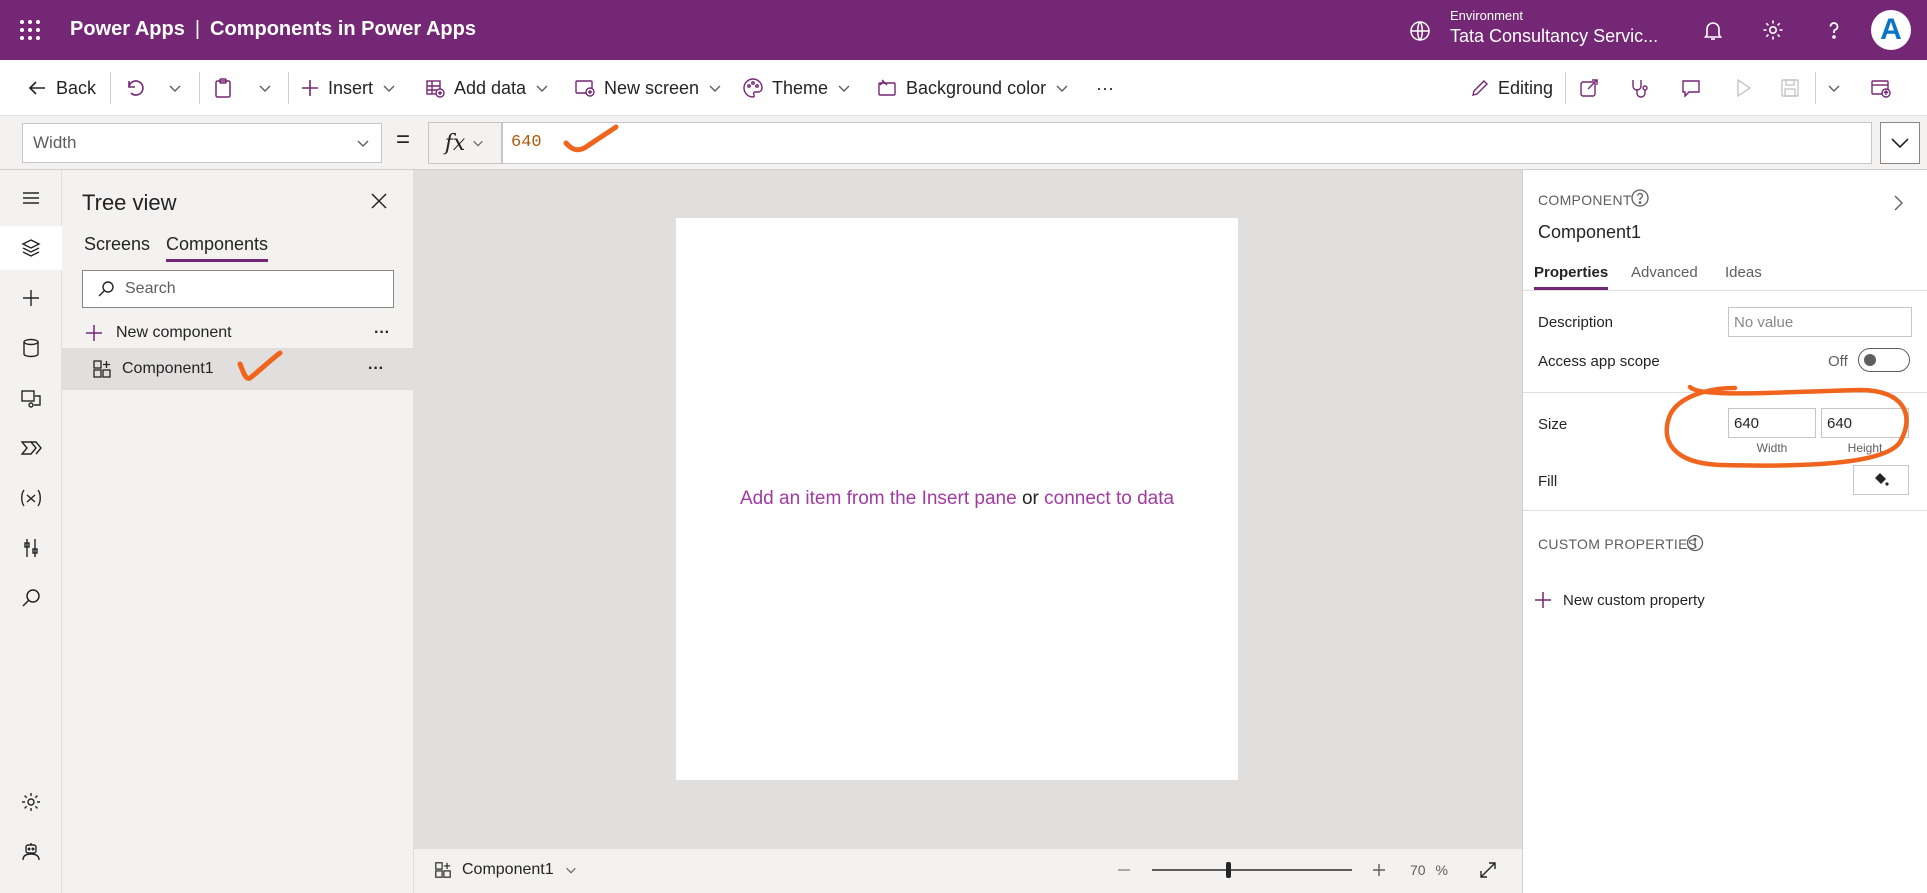 The width and height of the screenshot is (1927, 893). Describe the element at coordinates (1865, 423) in the screenshot. I see `height-input: 640` at that location.